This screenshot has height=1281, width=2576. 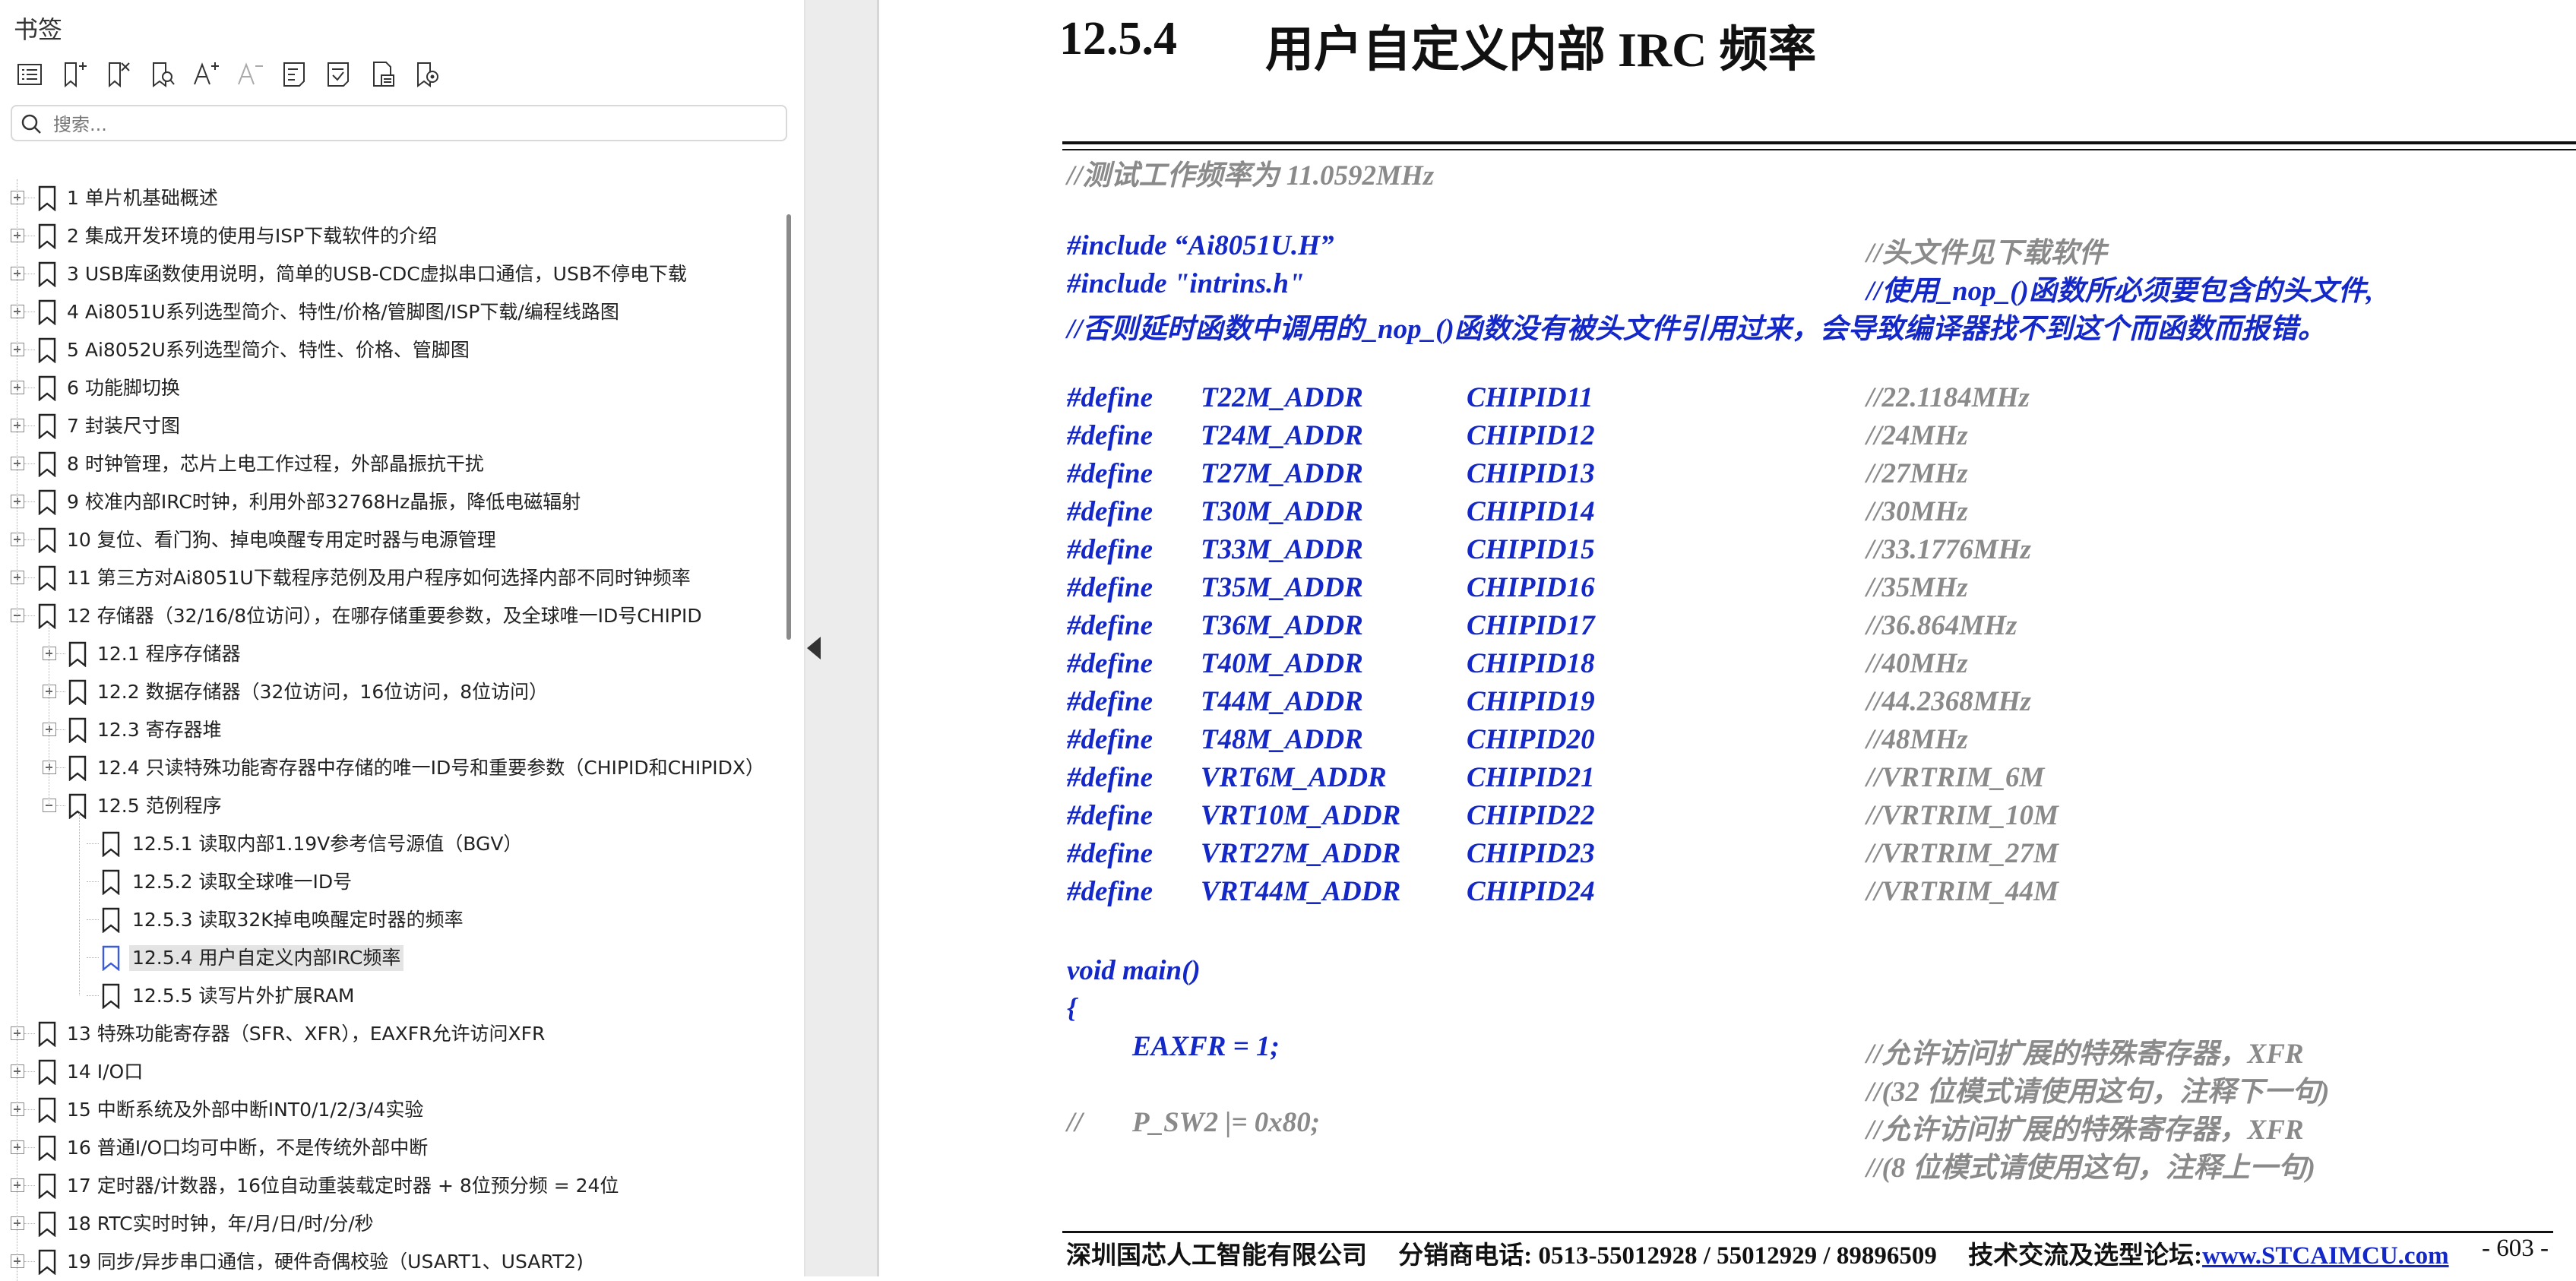 What do you see at coordinates (206, 74) in the screenshot?
I see `increase-text-icon` at bounding box center [206, 74].